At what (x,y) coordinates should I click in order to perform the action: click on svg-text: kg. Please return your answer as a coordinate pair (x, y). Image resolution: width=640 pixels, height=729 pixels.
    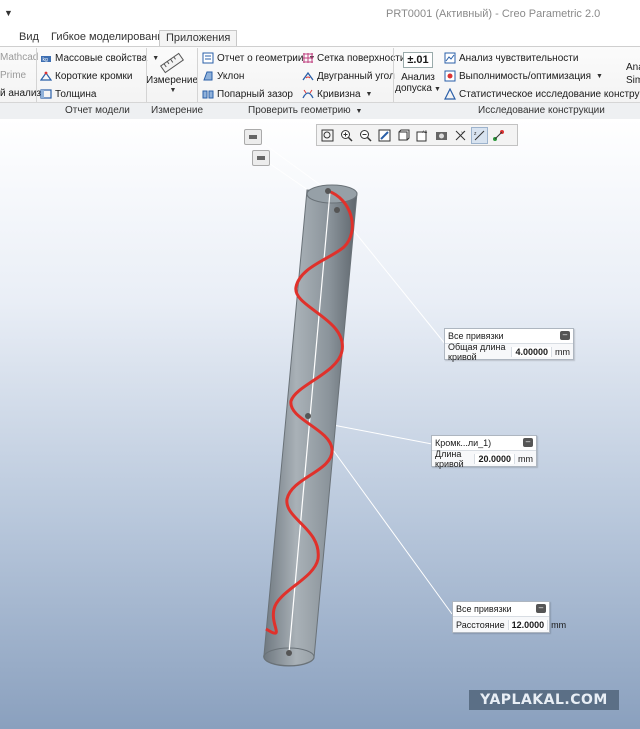
    Looking at the image, I should click on (46, 60).